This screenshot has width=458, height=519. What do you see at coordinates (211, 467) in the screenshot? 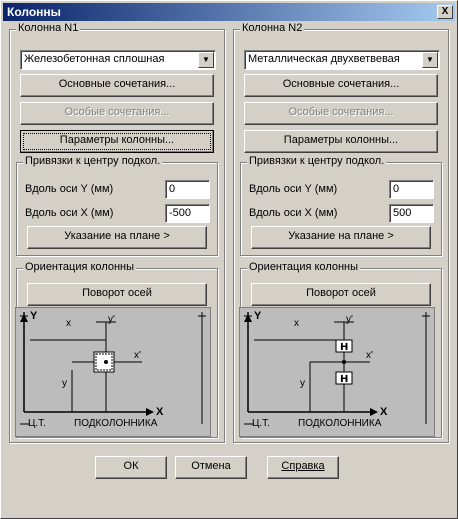
I see `cancel-button: Отмена` at bounding box center [211, 467].